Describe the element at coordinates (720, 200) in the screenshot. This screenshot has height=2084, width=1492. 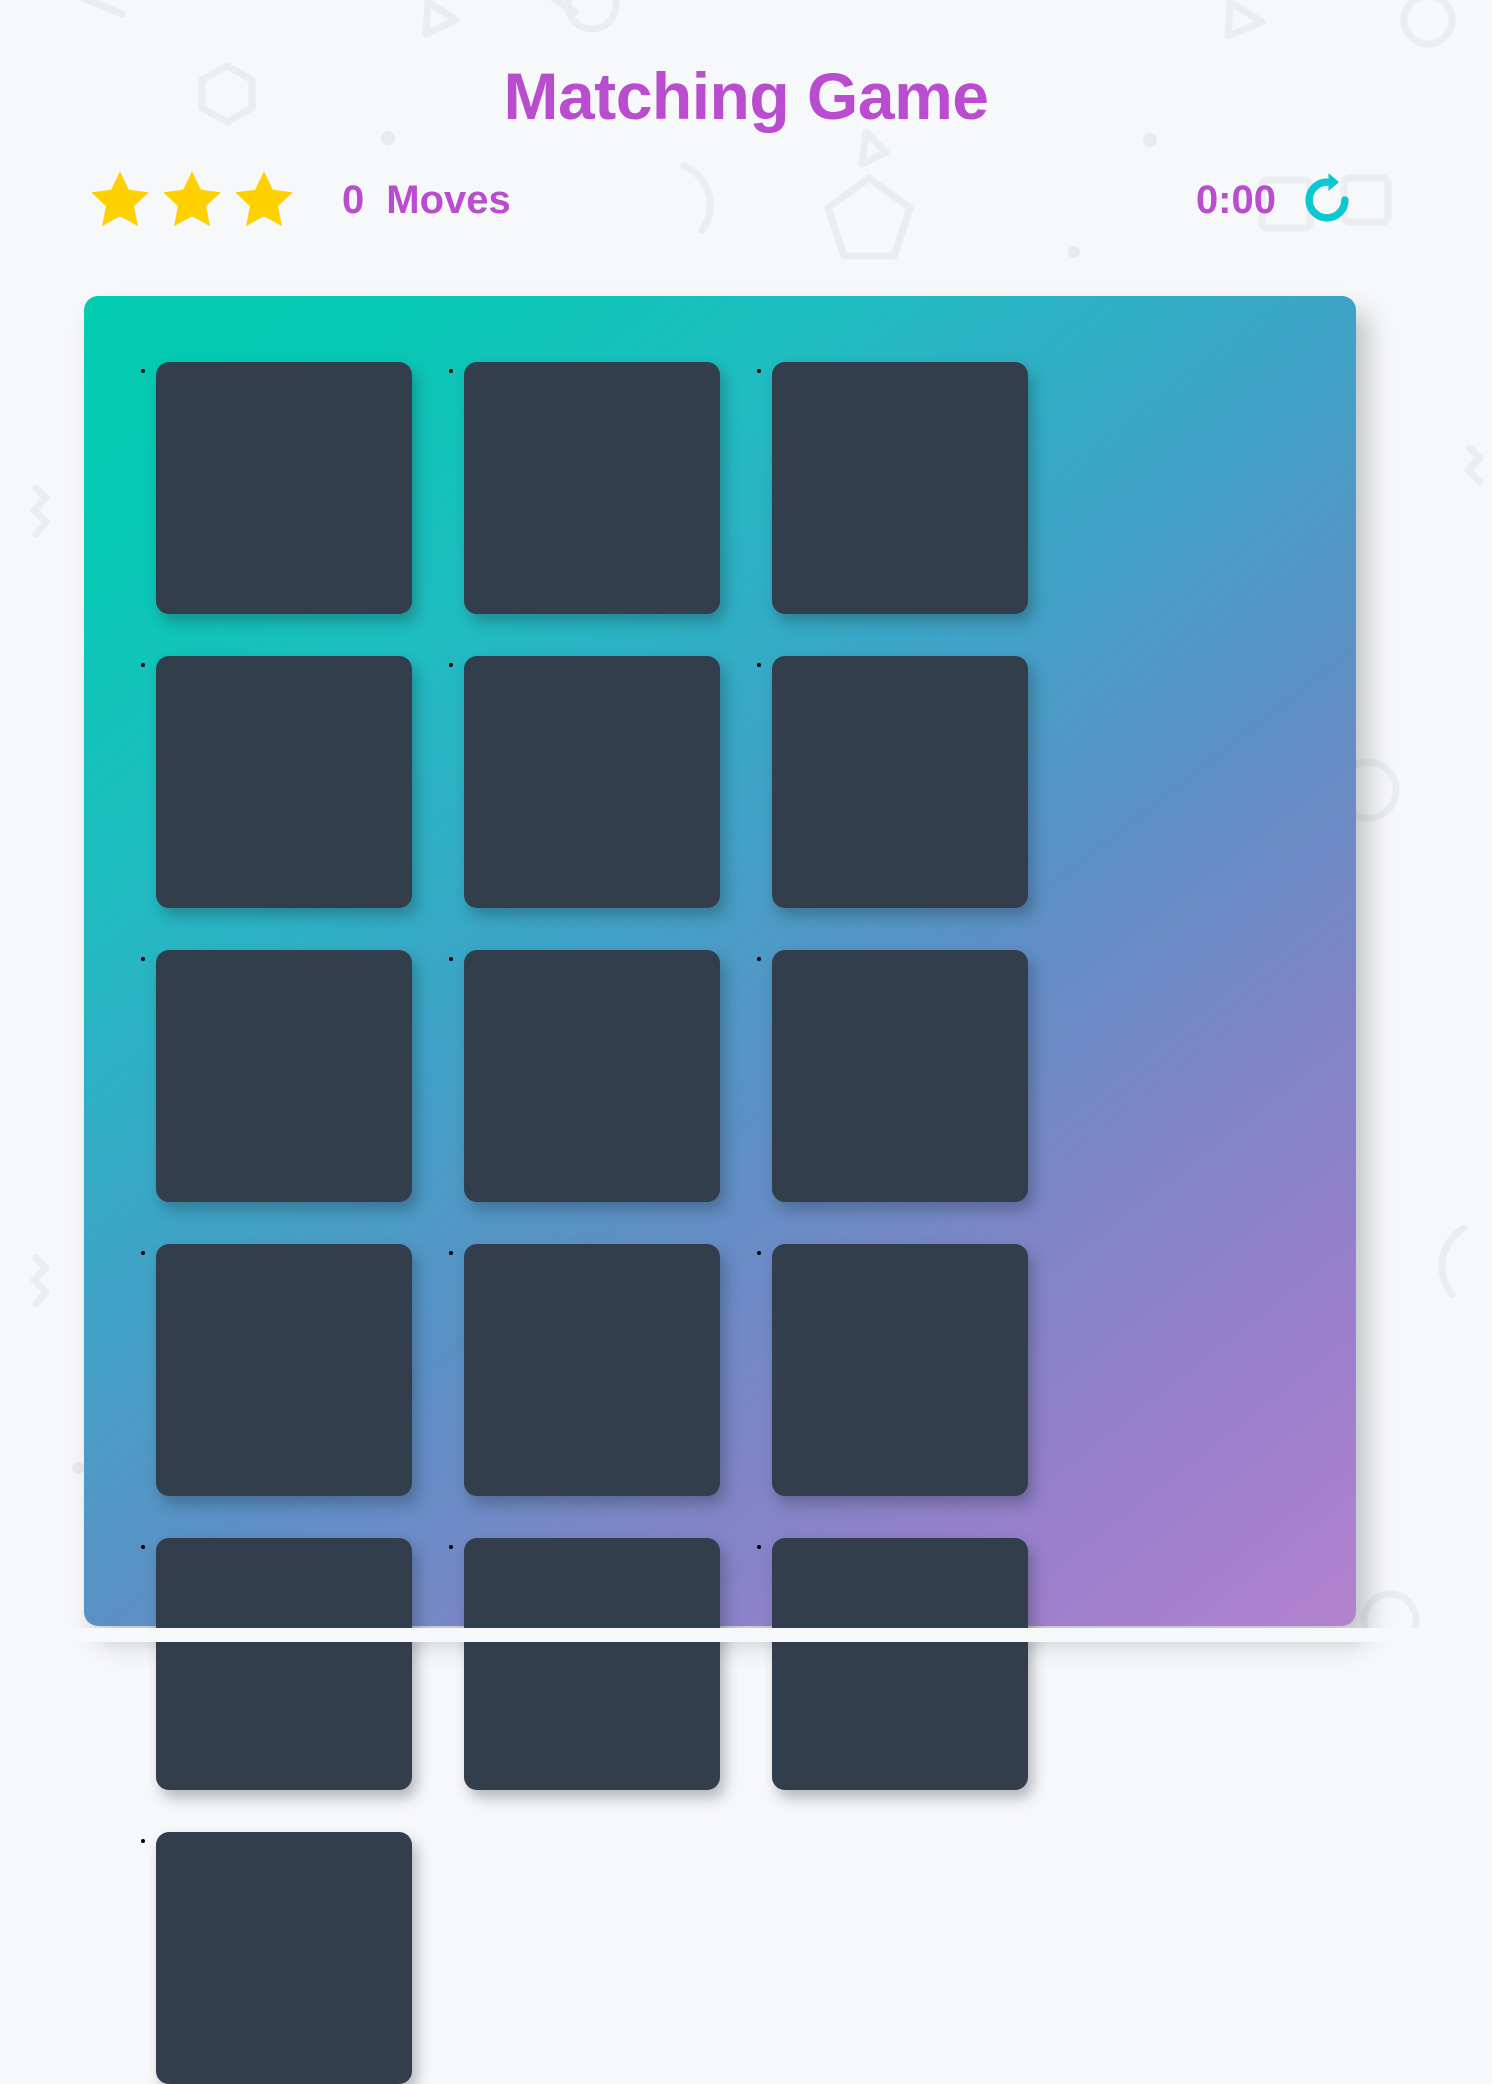
I see `score-panel: 0 Moves 0:00` at that location.